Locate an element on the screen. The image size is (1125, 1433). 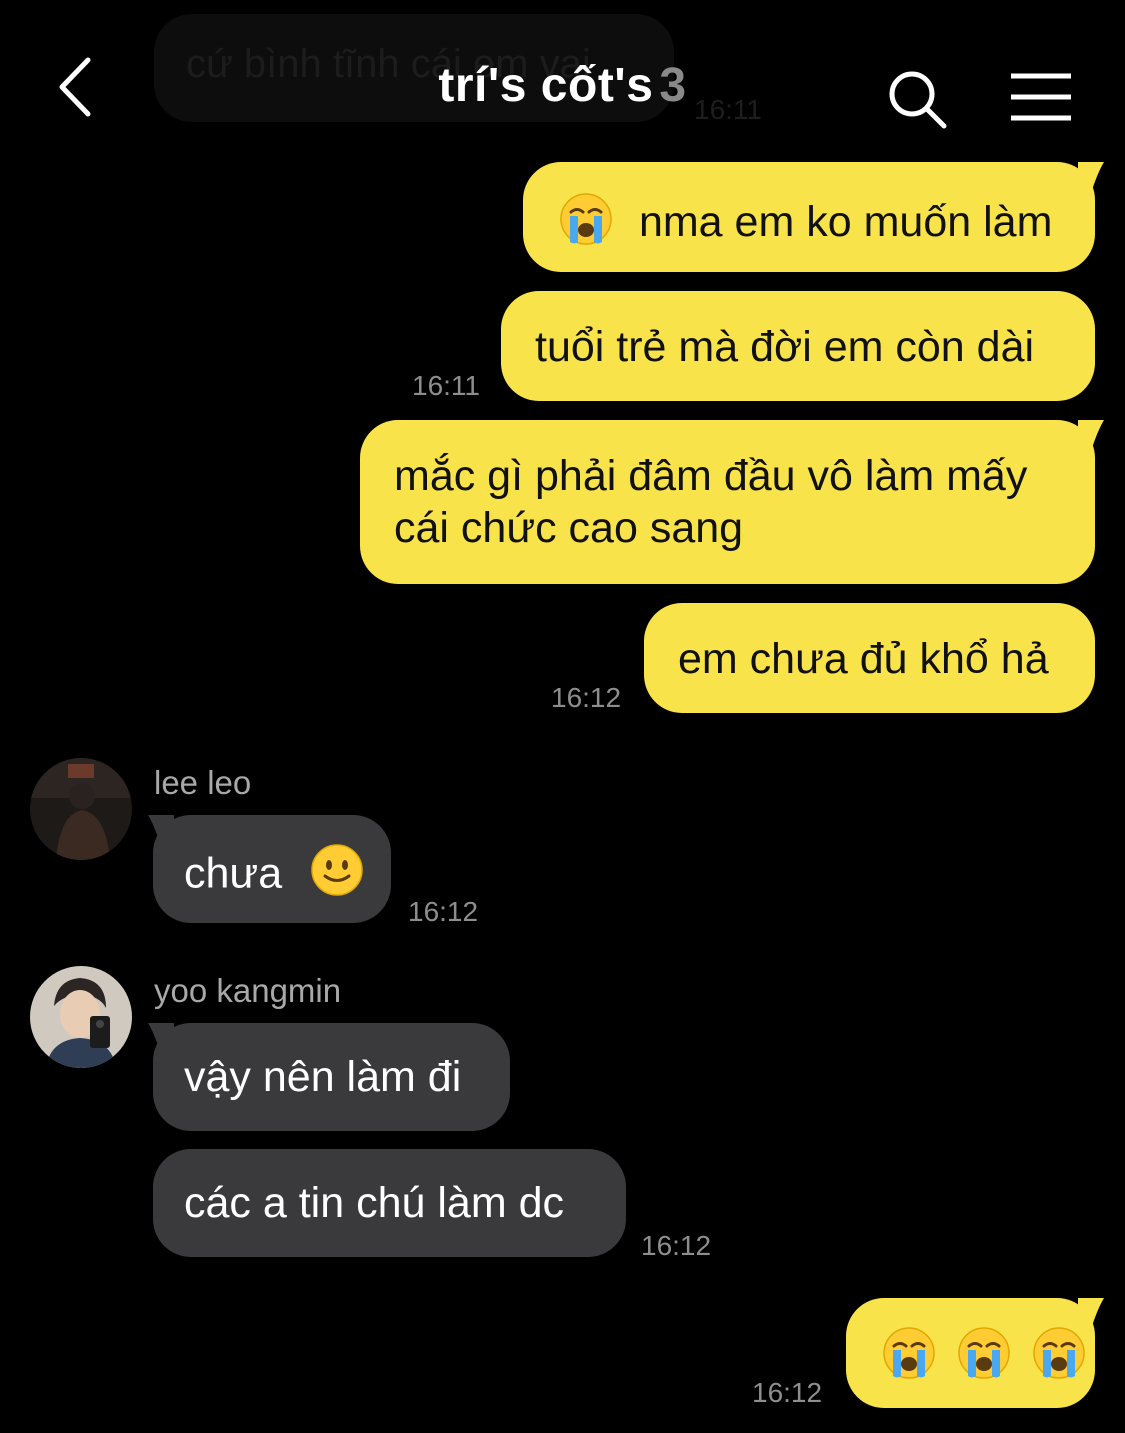
menu-button is located at coordinates (1041, 98).